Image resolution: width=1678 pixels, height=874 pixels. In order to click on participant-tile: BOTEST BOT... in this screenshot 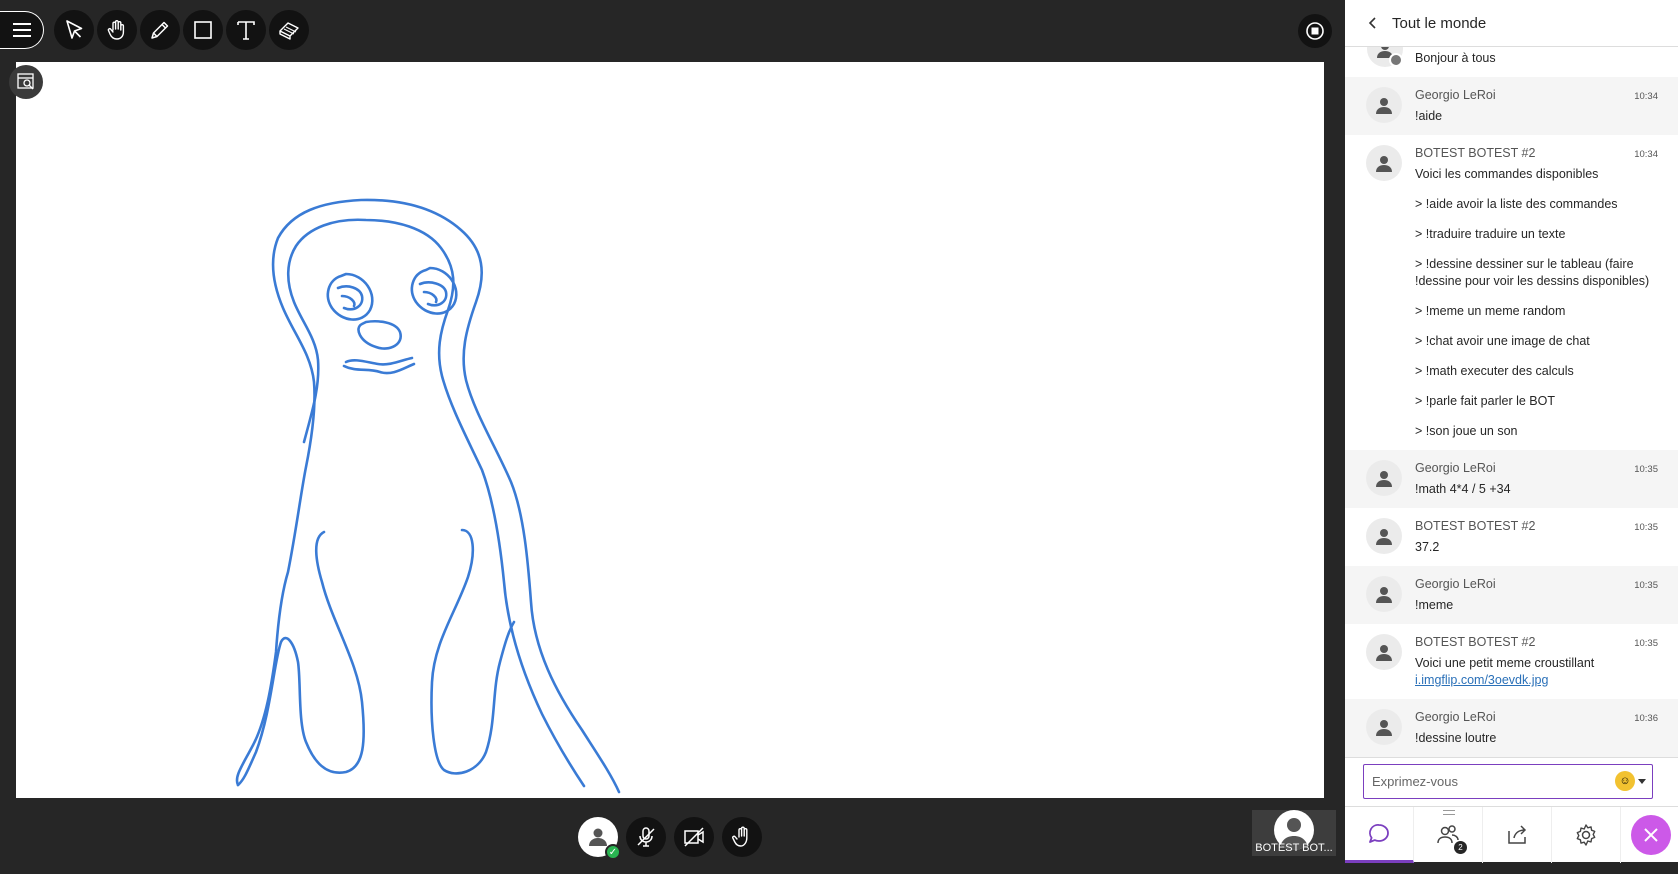, I will do `click(1294, 833)`.